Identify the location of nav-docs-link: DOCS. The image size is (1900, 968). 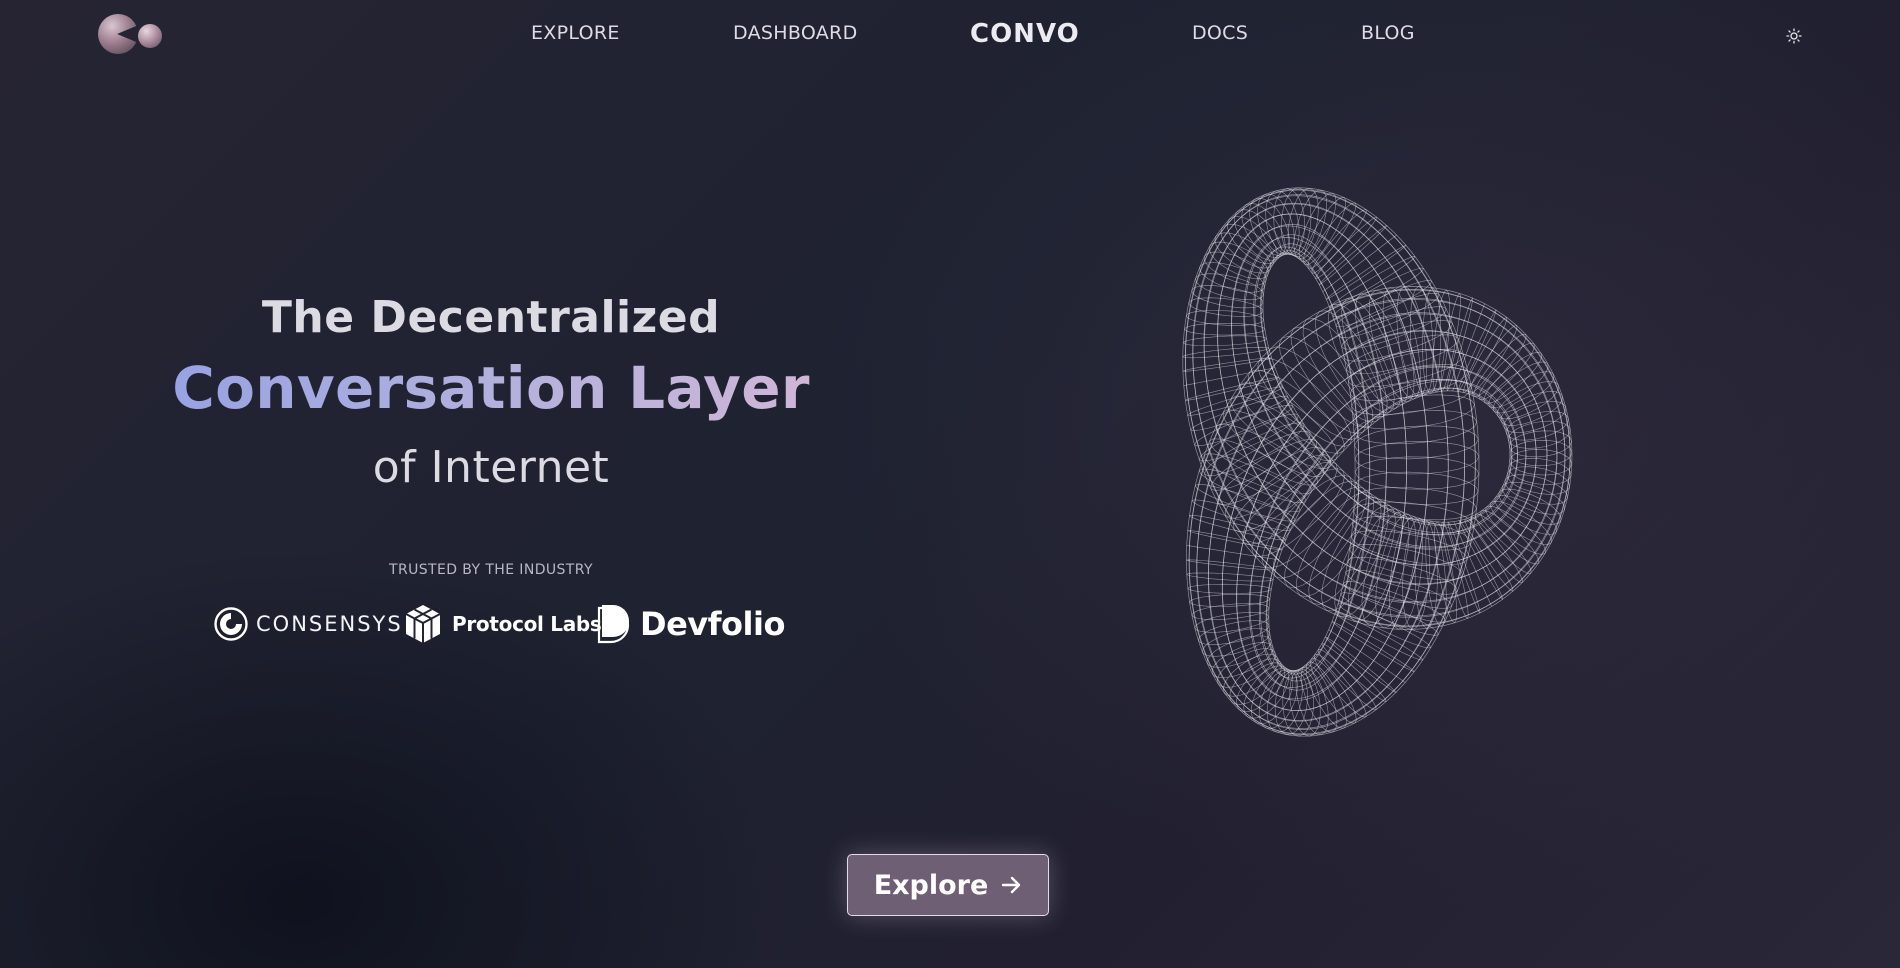
(1220, 33).